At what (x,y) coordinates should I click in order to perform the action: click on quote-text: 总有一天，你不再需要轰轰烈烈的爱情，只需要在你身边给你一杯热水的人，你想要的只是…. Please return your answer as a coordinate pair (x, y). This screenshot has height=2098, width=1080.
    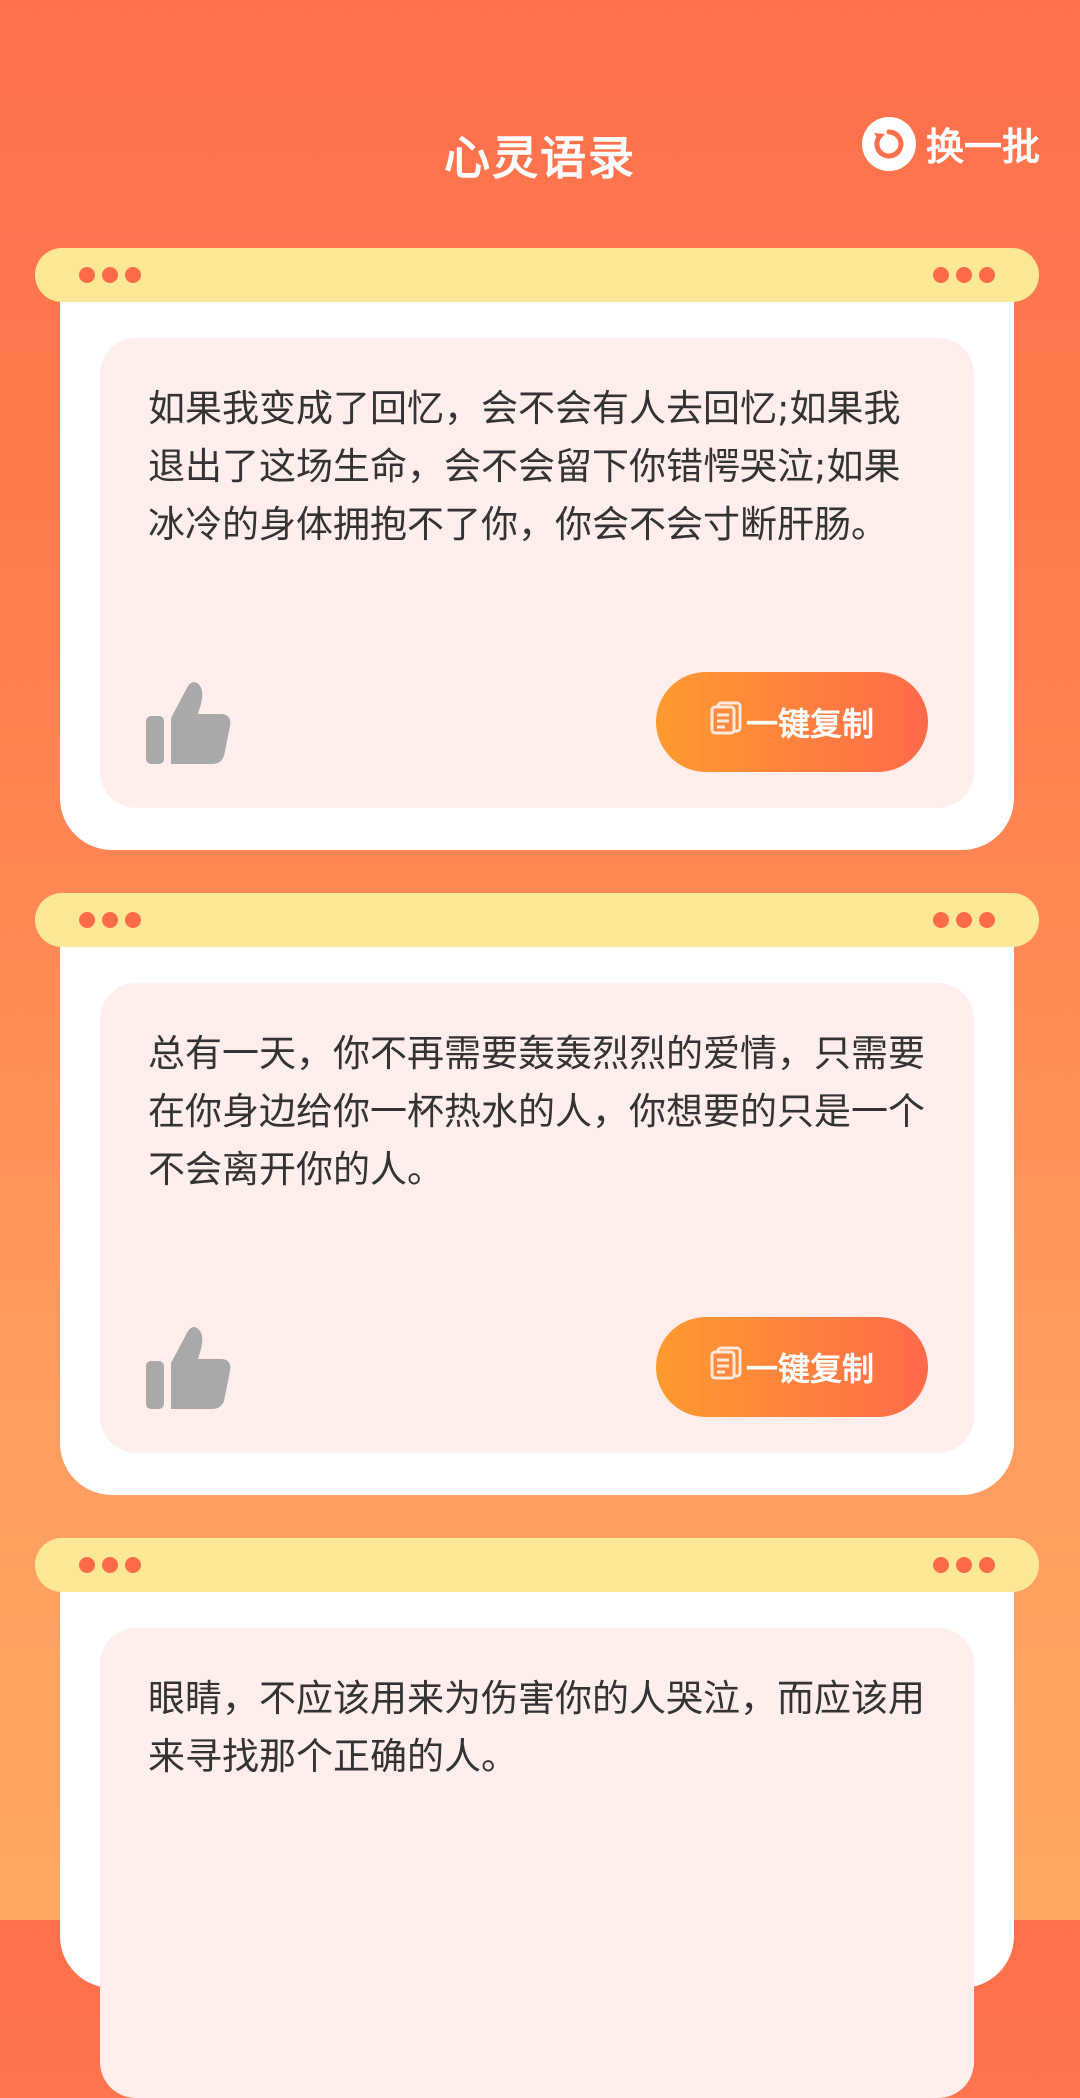
    Looking at the image, I should click on (536, 1111).